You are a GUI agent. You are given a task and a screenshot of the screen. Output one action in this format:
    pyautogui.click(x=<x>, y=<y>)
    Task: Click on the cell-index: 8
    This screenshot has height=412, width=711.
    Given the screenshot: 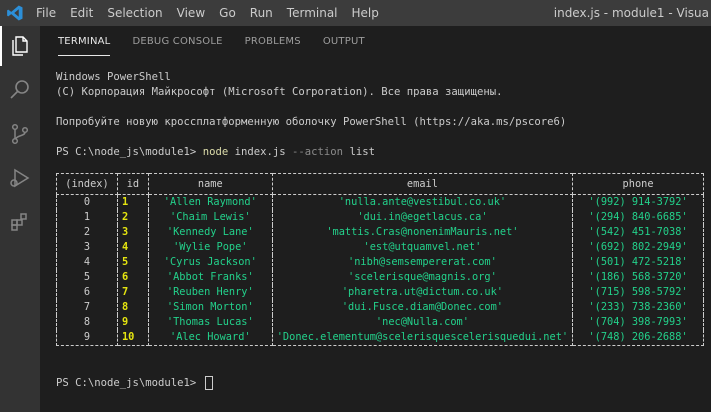 What is the action you would take?
    pyautogui.click(x=87, y=322)
    